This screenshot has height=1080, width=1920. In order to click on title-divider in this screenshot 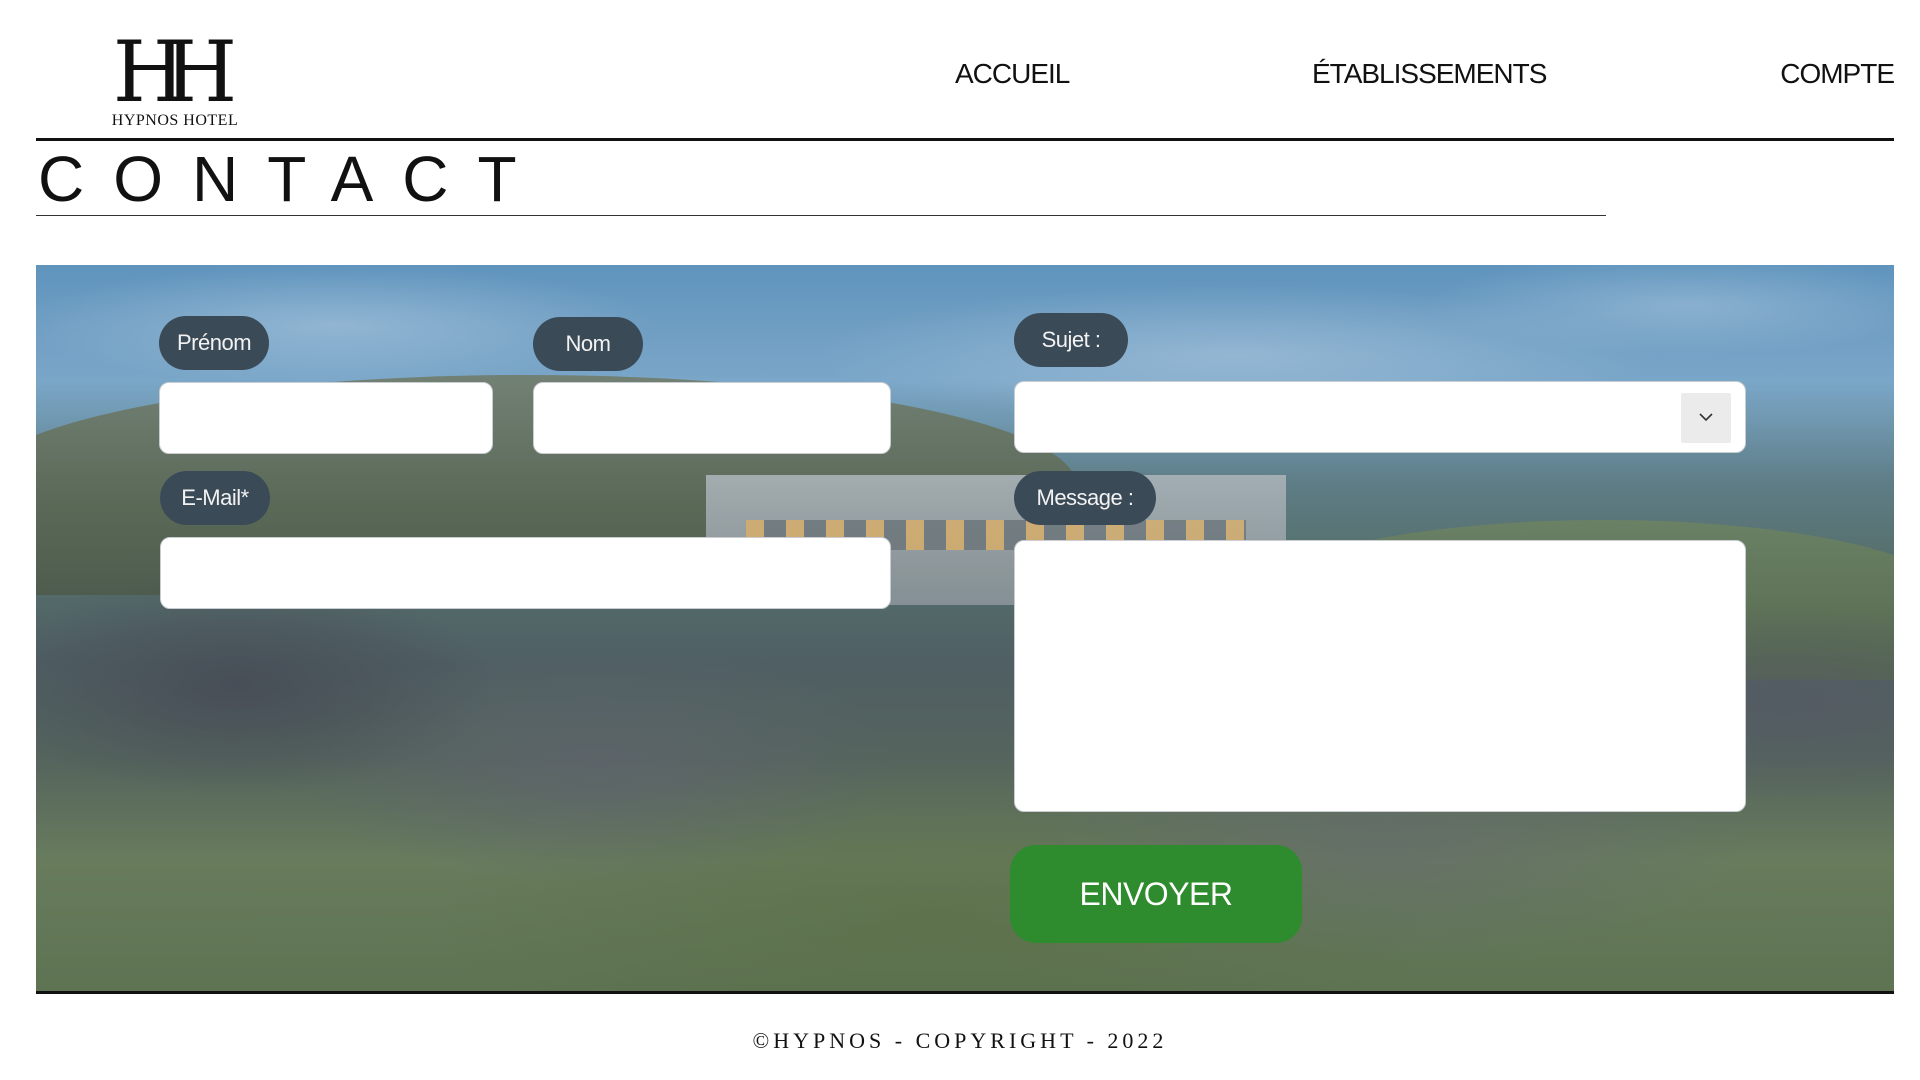, I will do `click(821, 215)`.